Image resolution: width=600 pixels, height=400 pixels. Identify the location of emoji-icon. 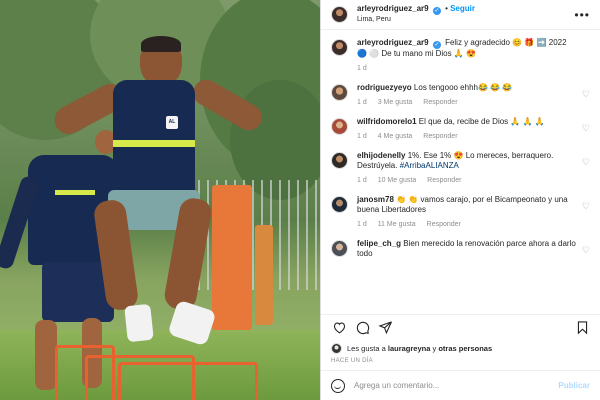
(338, 385).